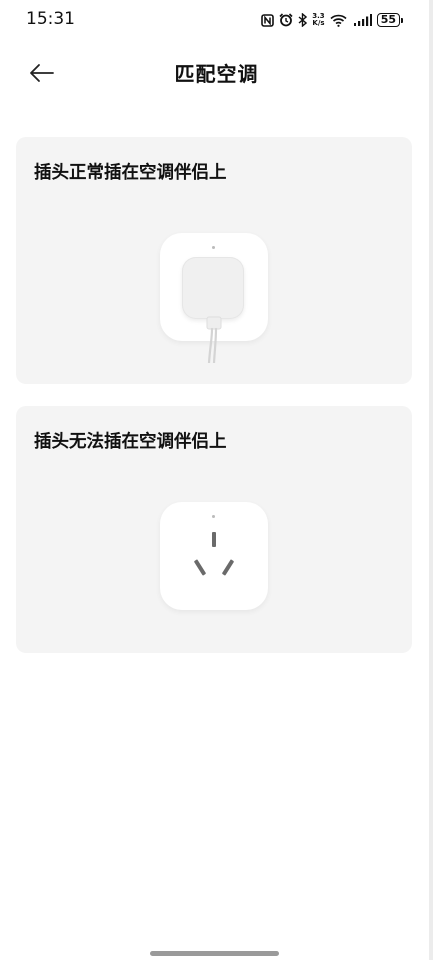  I want to click on wifi-icon, so click(338, 20).